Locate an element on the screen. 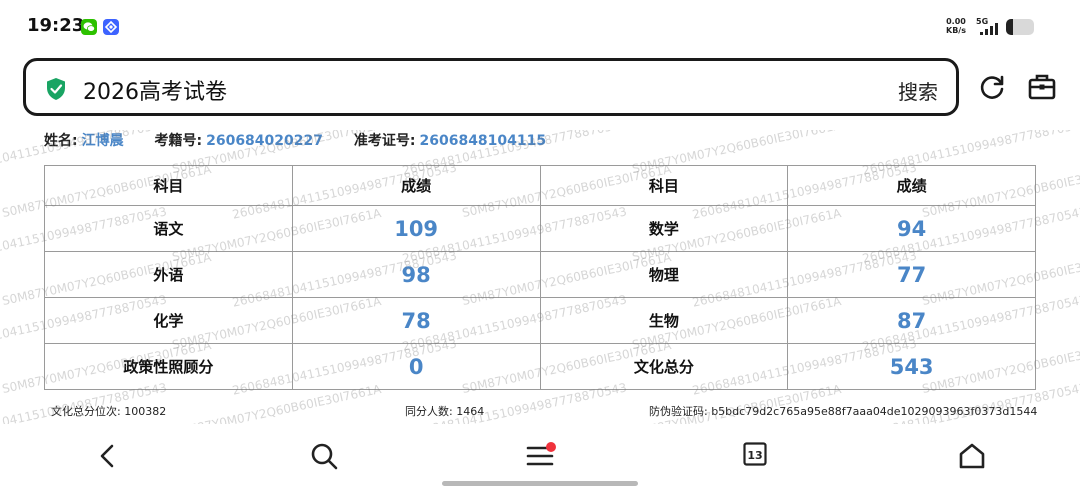 This screenshot has width=1080, height=491. gesture-bar is located at coordinates (540, 483).